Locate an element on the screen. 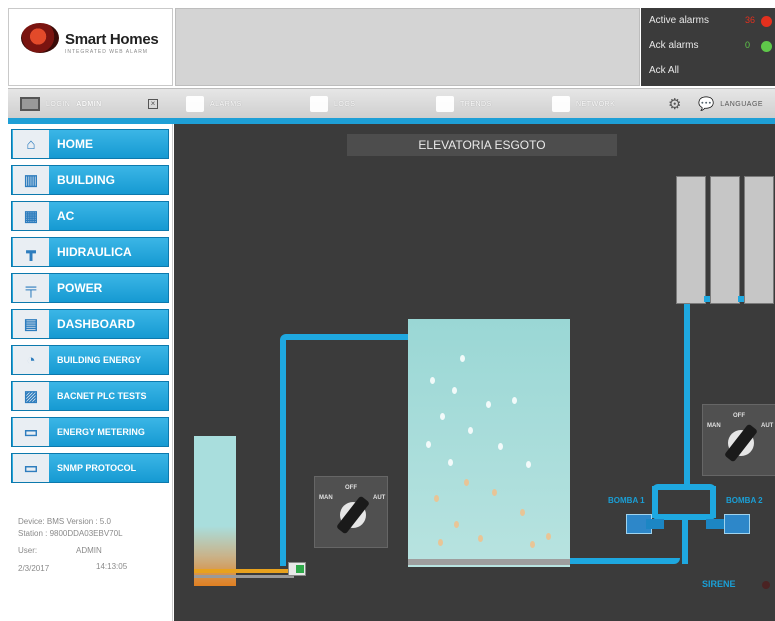 This screenshot has width=775, height=621. logo-text: Smart Homes is located at coordinates (112, 39).